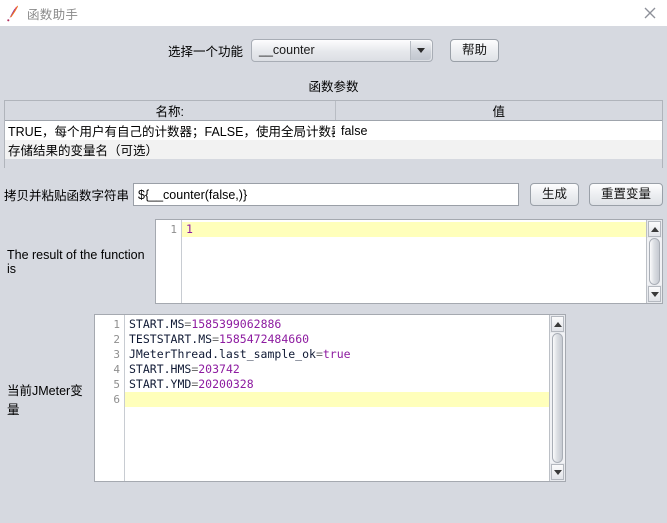 This screenshot has height=523, width=667. What do you see at coordinates (650, 13) in the screenshot?
I see `close-icon` at bounding box center [650, 13].